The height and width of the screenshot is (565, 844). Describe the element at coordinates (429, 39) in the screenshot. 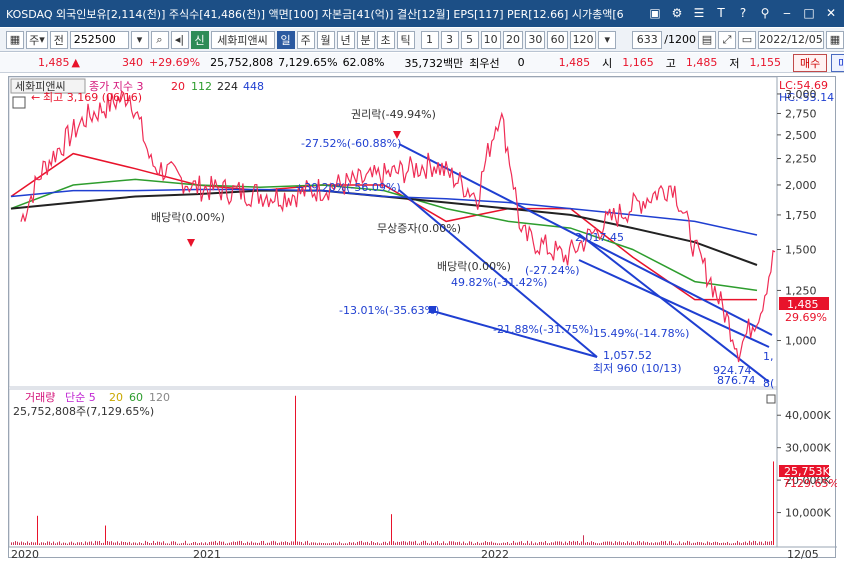

I see `interval-1: 1` at that location.